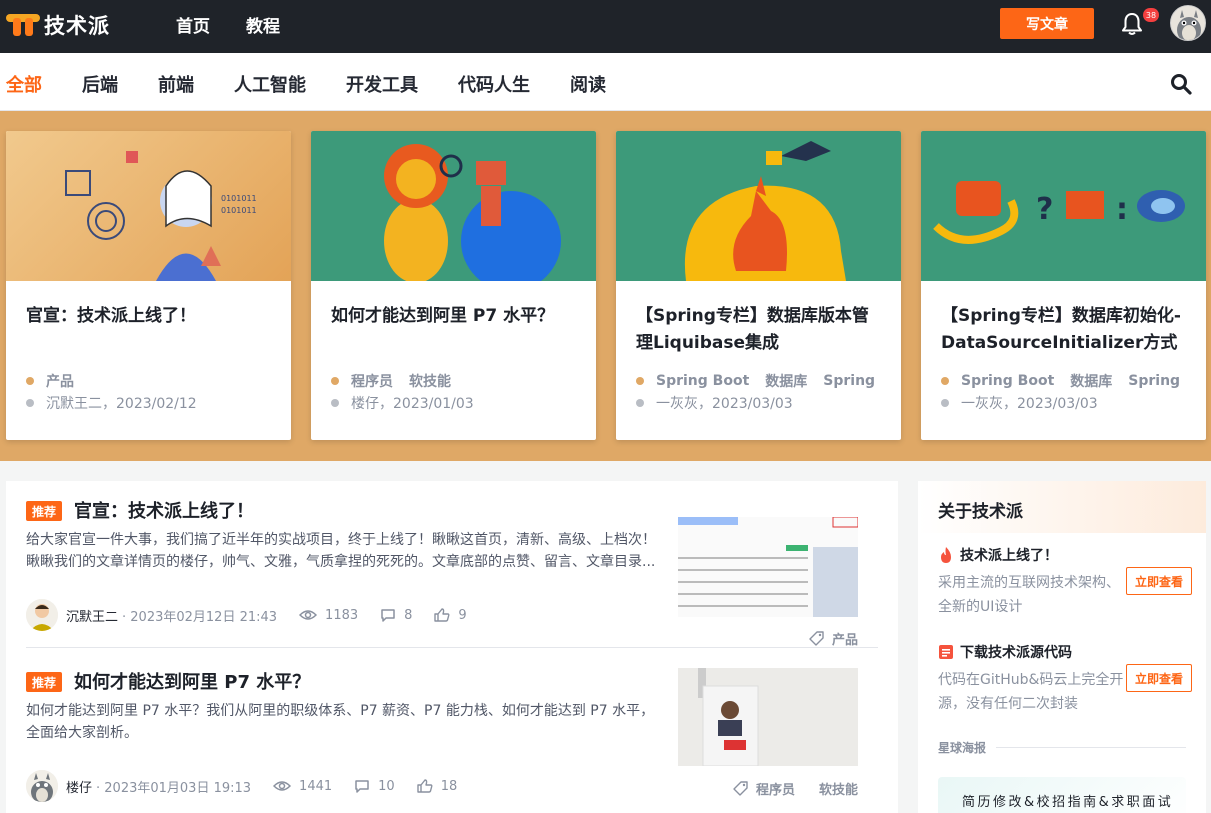 The image size is (1211, 813). What do you see at coordinates (342, 615) in the screenshot?
I see `view-count-value: 1183` at bounding box center [342, 615].